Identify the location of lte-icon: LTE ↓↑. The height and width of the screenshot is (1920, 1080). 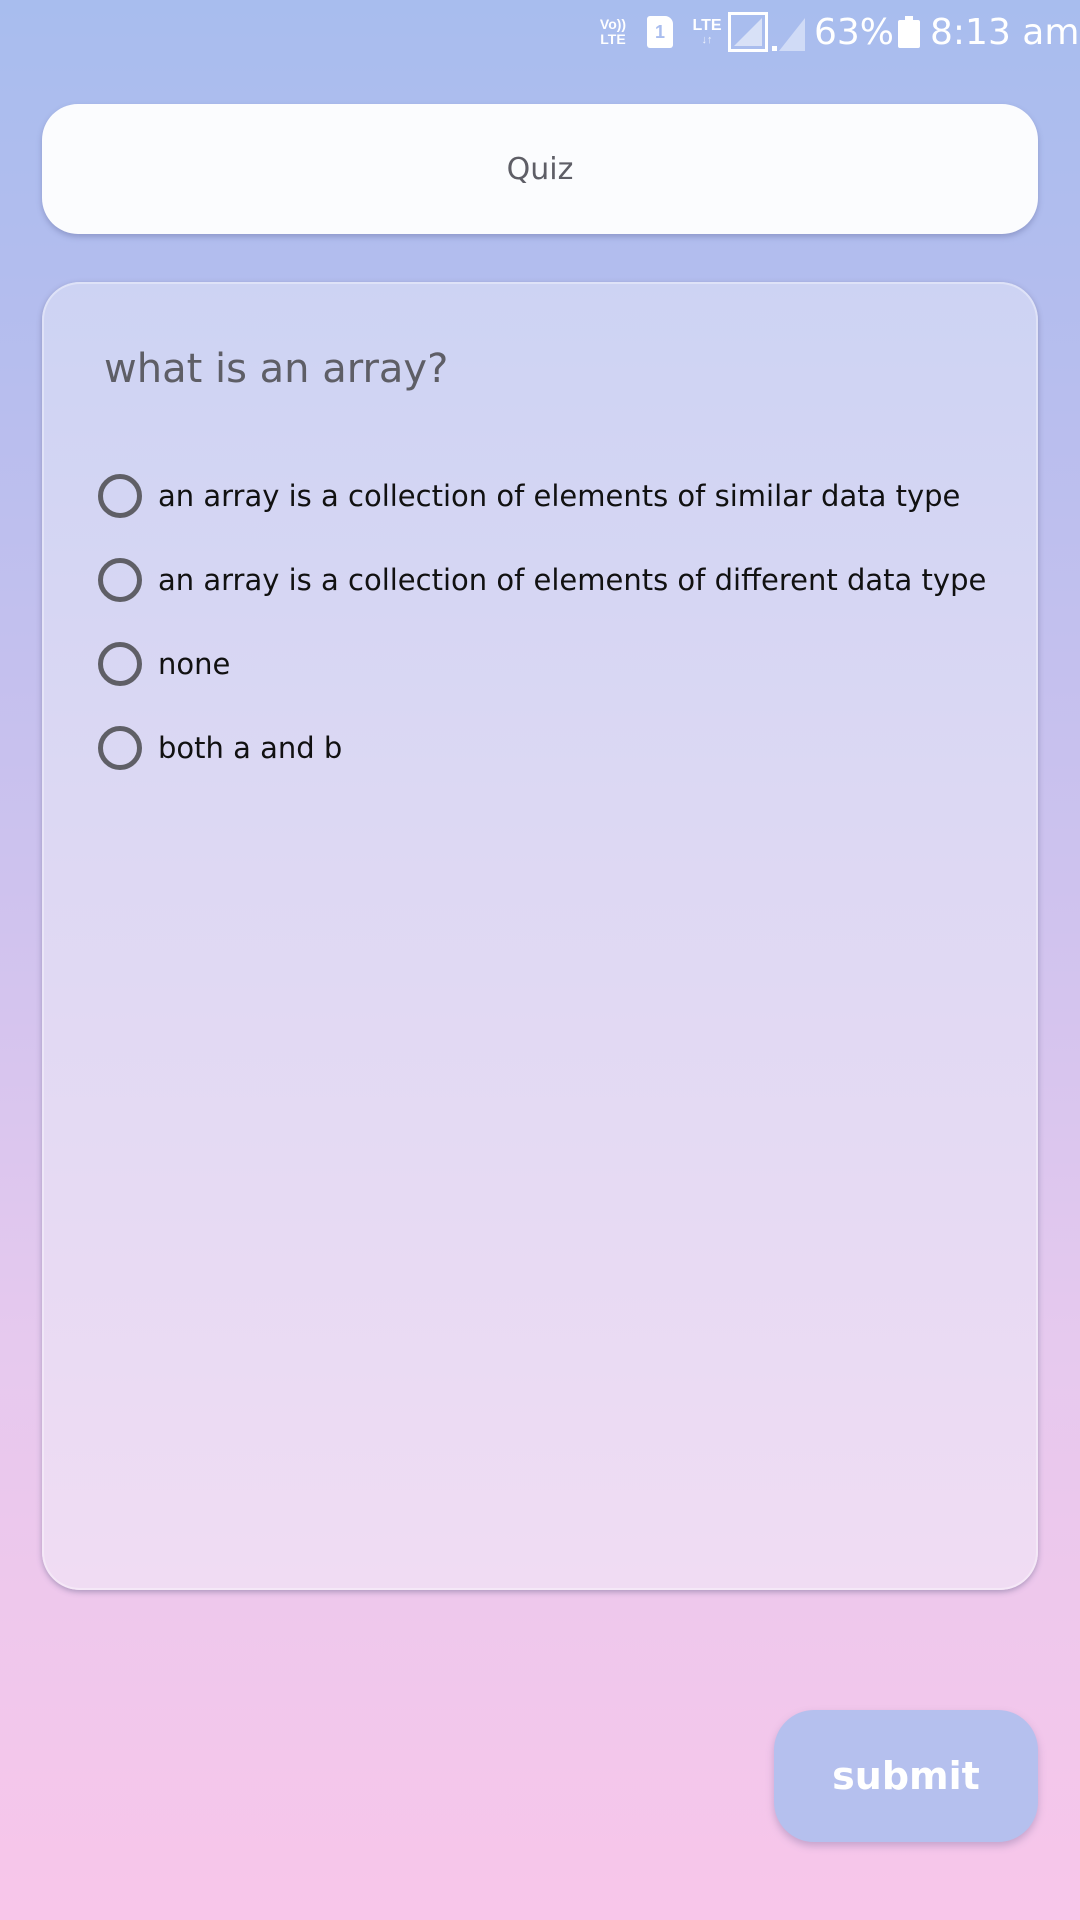
(707, 32).